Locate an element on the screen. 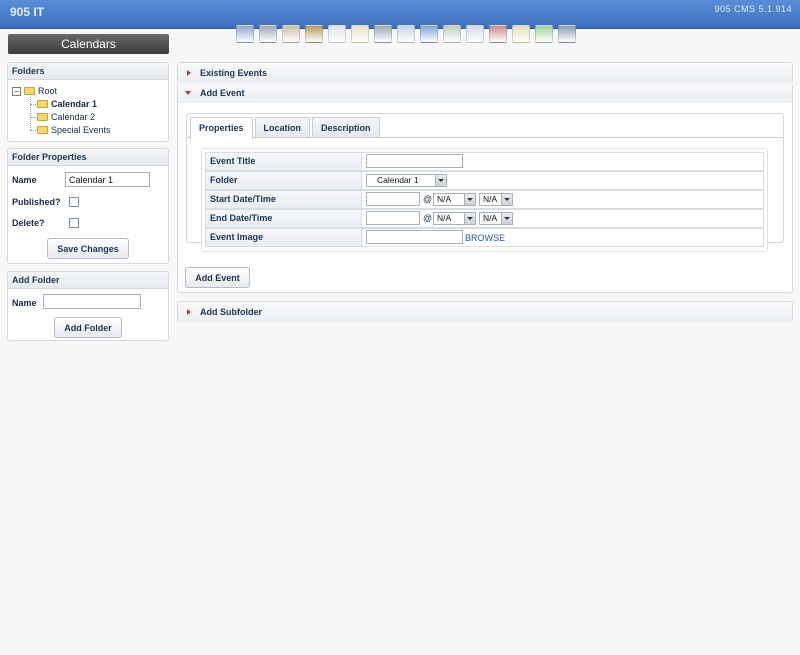 The width and height of the screenshot is (800, 655). folder-select: Calendar 1 is located at coordinates (406, 180).